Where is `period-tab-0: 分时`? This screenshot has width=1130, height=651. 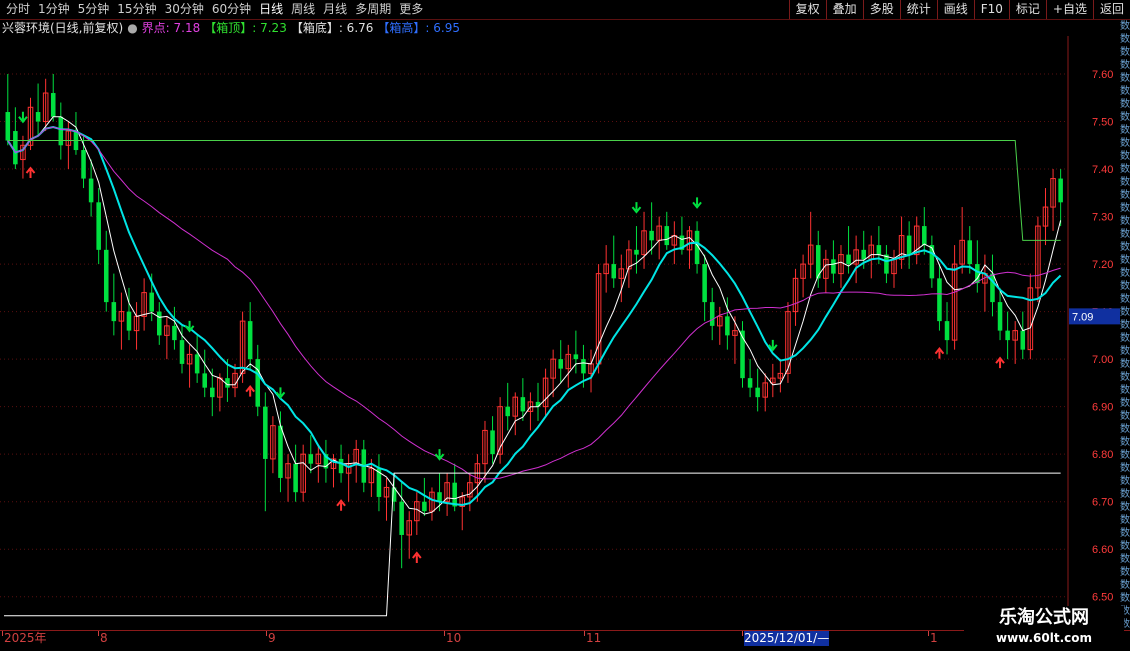
period-tab-0: 分时 is located at coordinates (18, 9).